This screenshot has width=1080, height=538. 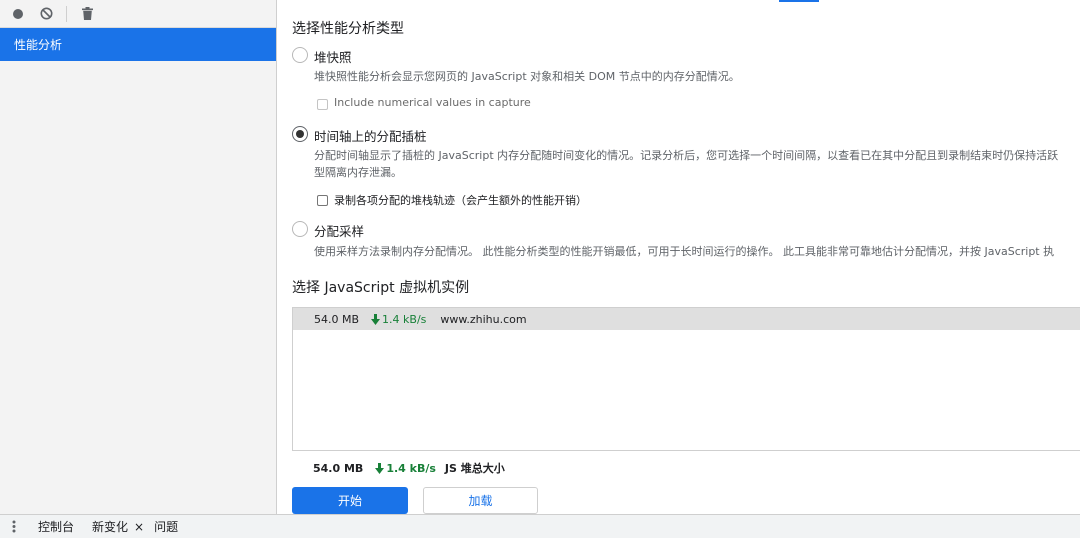 I want to click on checkbox-label-include-numerical-values: Include numerical values in capture, so click(x=432, y=102).